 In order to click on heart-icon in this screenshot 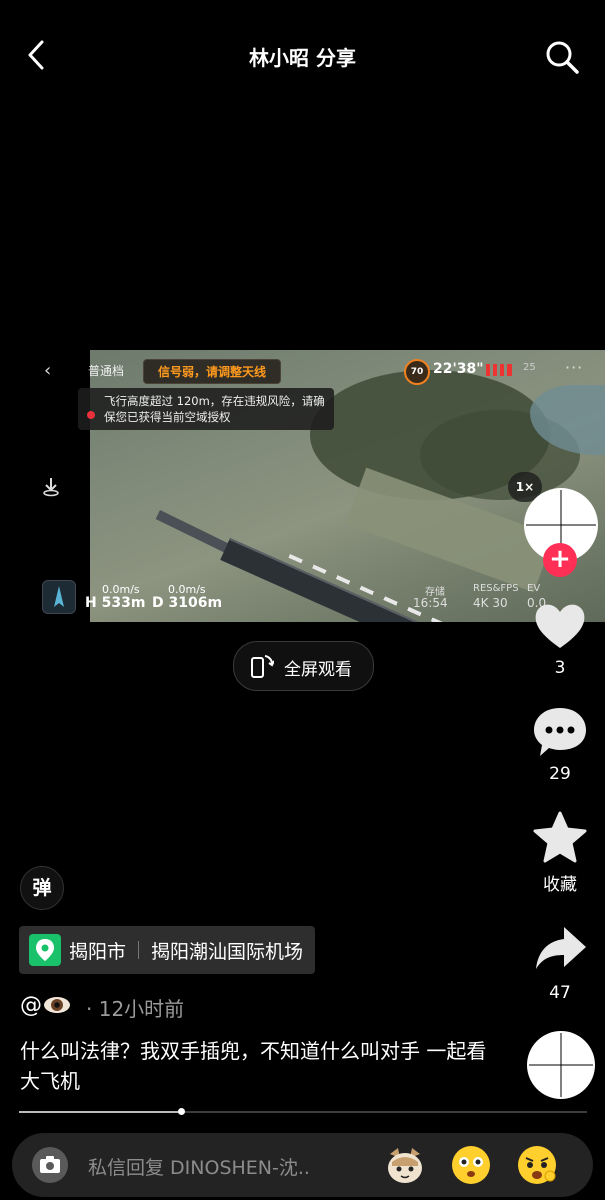, I will do `click(560, 626)`.